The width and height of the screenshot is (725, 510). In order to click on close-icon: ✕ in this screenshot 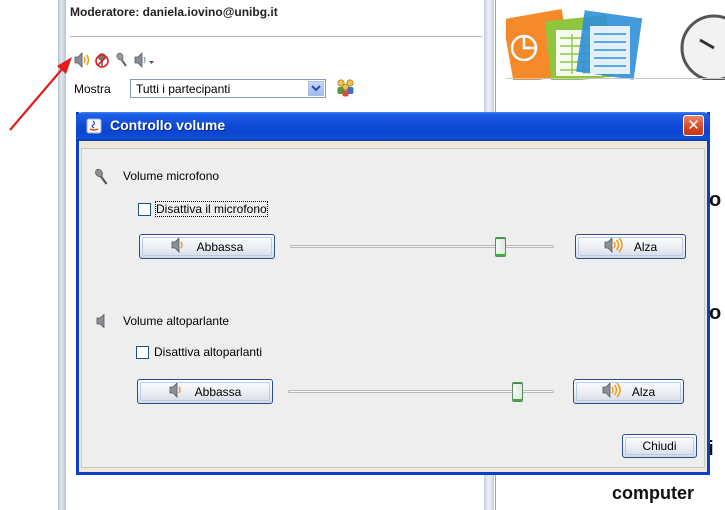, I will do `click(693, 125)`.